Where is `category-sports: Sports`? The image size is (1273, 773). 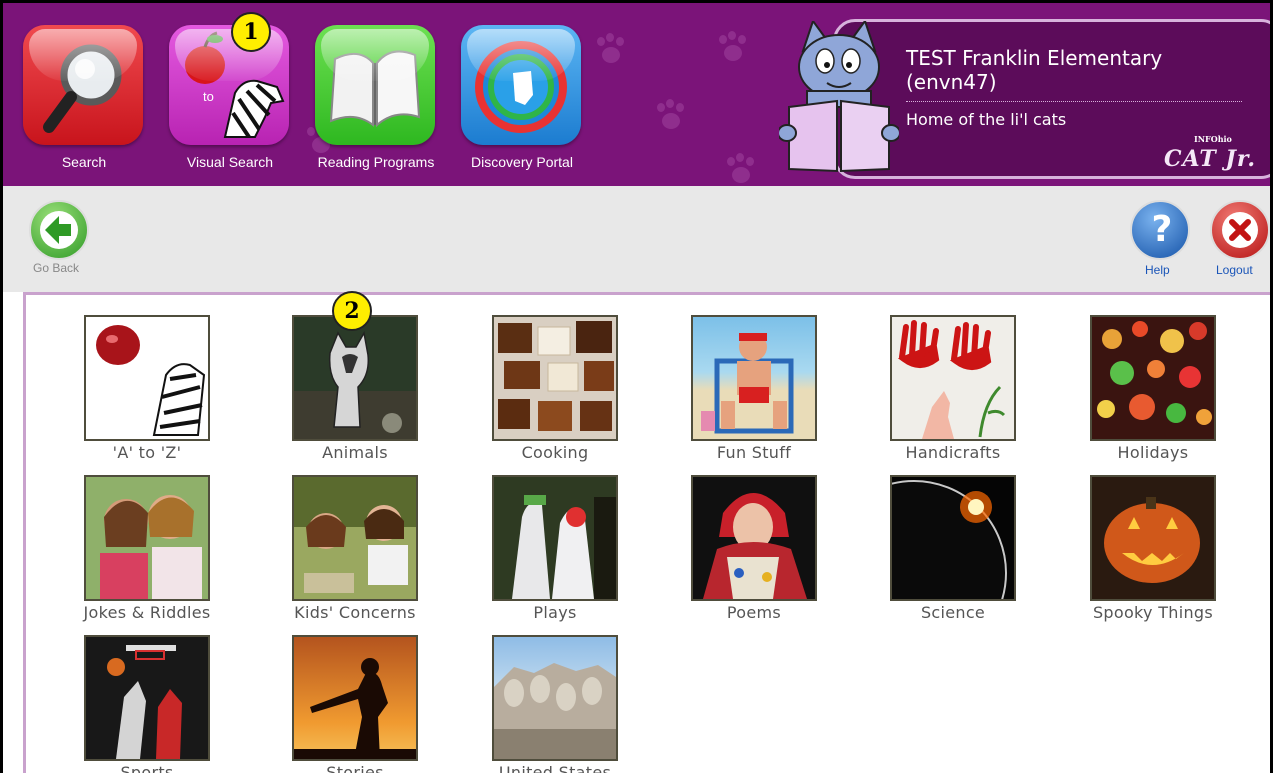
category-sports: Sports is located at coordinates (118, 694).